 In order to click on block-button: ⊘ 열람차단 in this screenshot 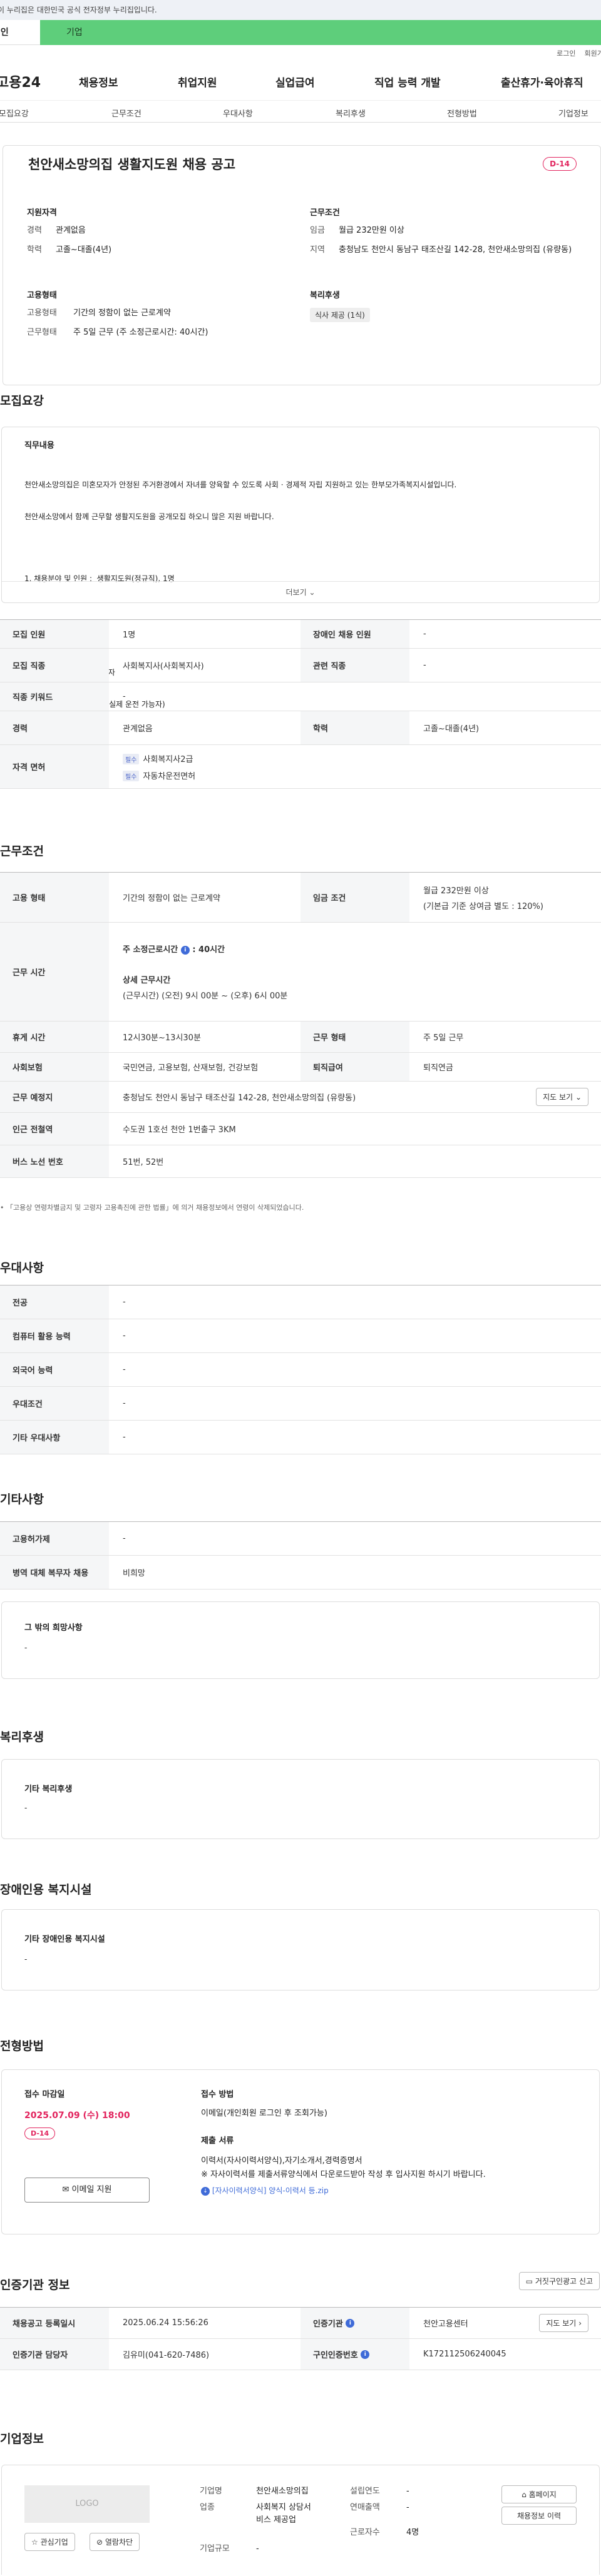, I will do `click(115, 2542)`.